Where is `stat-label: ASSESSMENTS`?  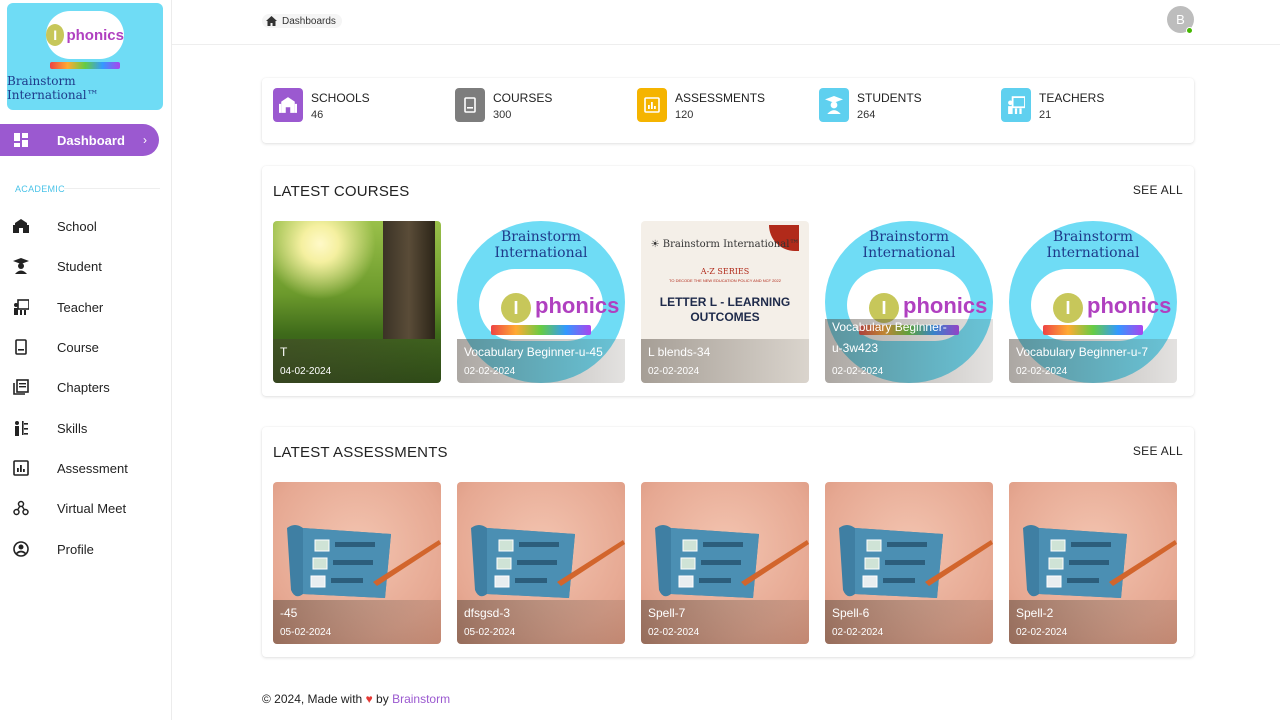 stat-label: ASSESSMENTS is located at coordinates (720, 98).